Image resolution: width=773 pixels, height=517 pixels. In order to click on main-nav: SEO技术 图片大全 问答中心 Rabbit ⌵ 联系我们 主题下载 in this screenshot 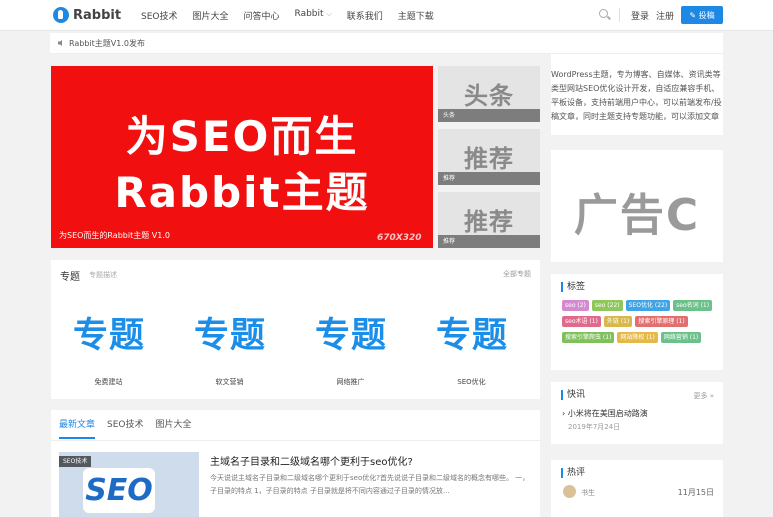, I will do `click(295, 15)`.